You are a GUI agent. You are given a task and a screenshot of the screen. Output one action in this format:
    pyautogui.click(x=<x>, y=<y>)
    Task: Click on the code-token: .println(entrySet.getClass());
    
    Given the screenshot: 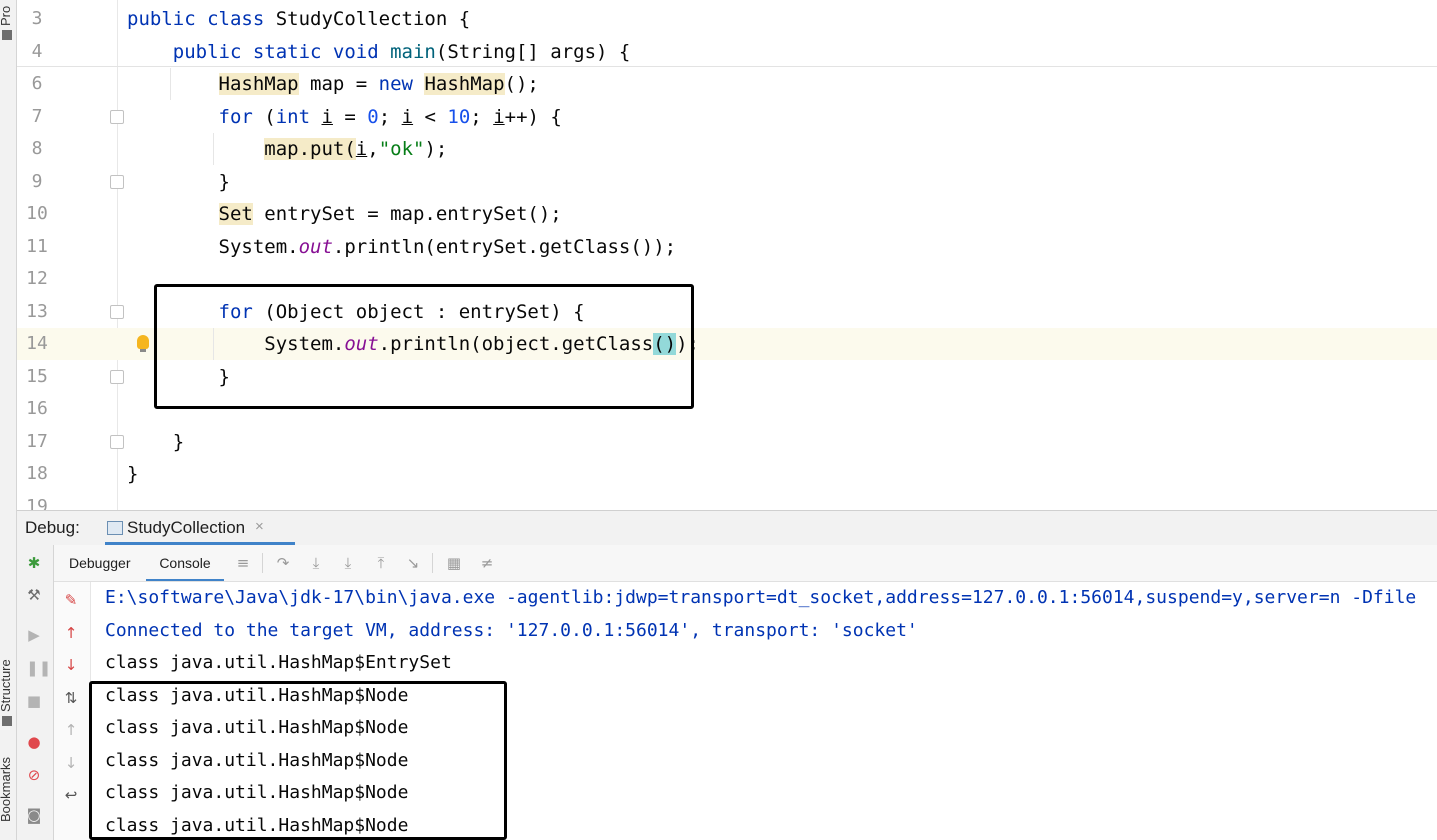 What is the action you would take?
    pyautogui.click(x=504, y=246)
    